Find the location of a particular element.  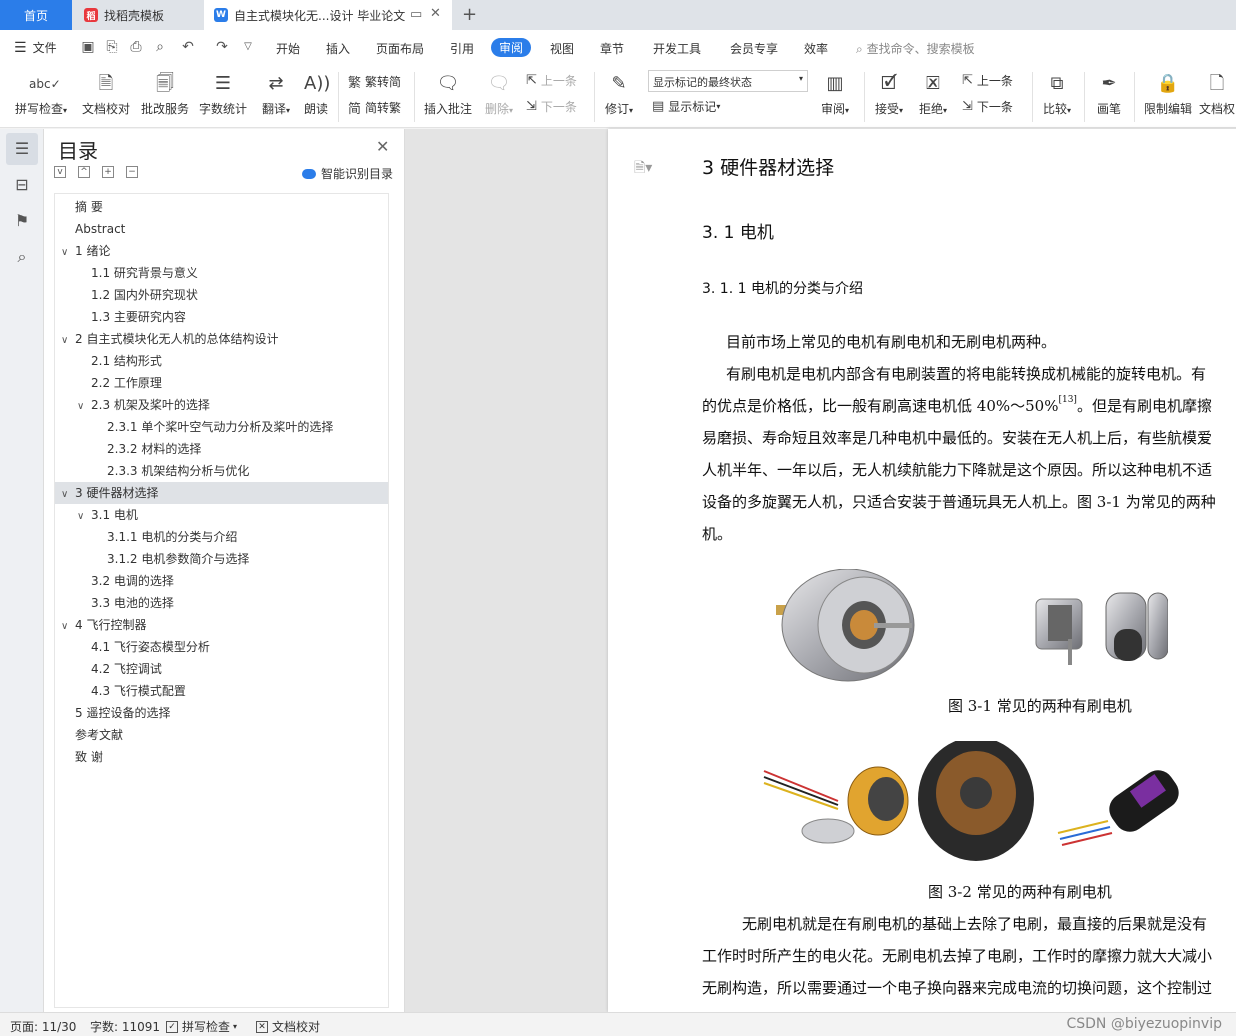

show-markup-button: ▤ 显示标记 ▾ is located at coordinates (686, 106).